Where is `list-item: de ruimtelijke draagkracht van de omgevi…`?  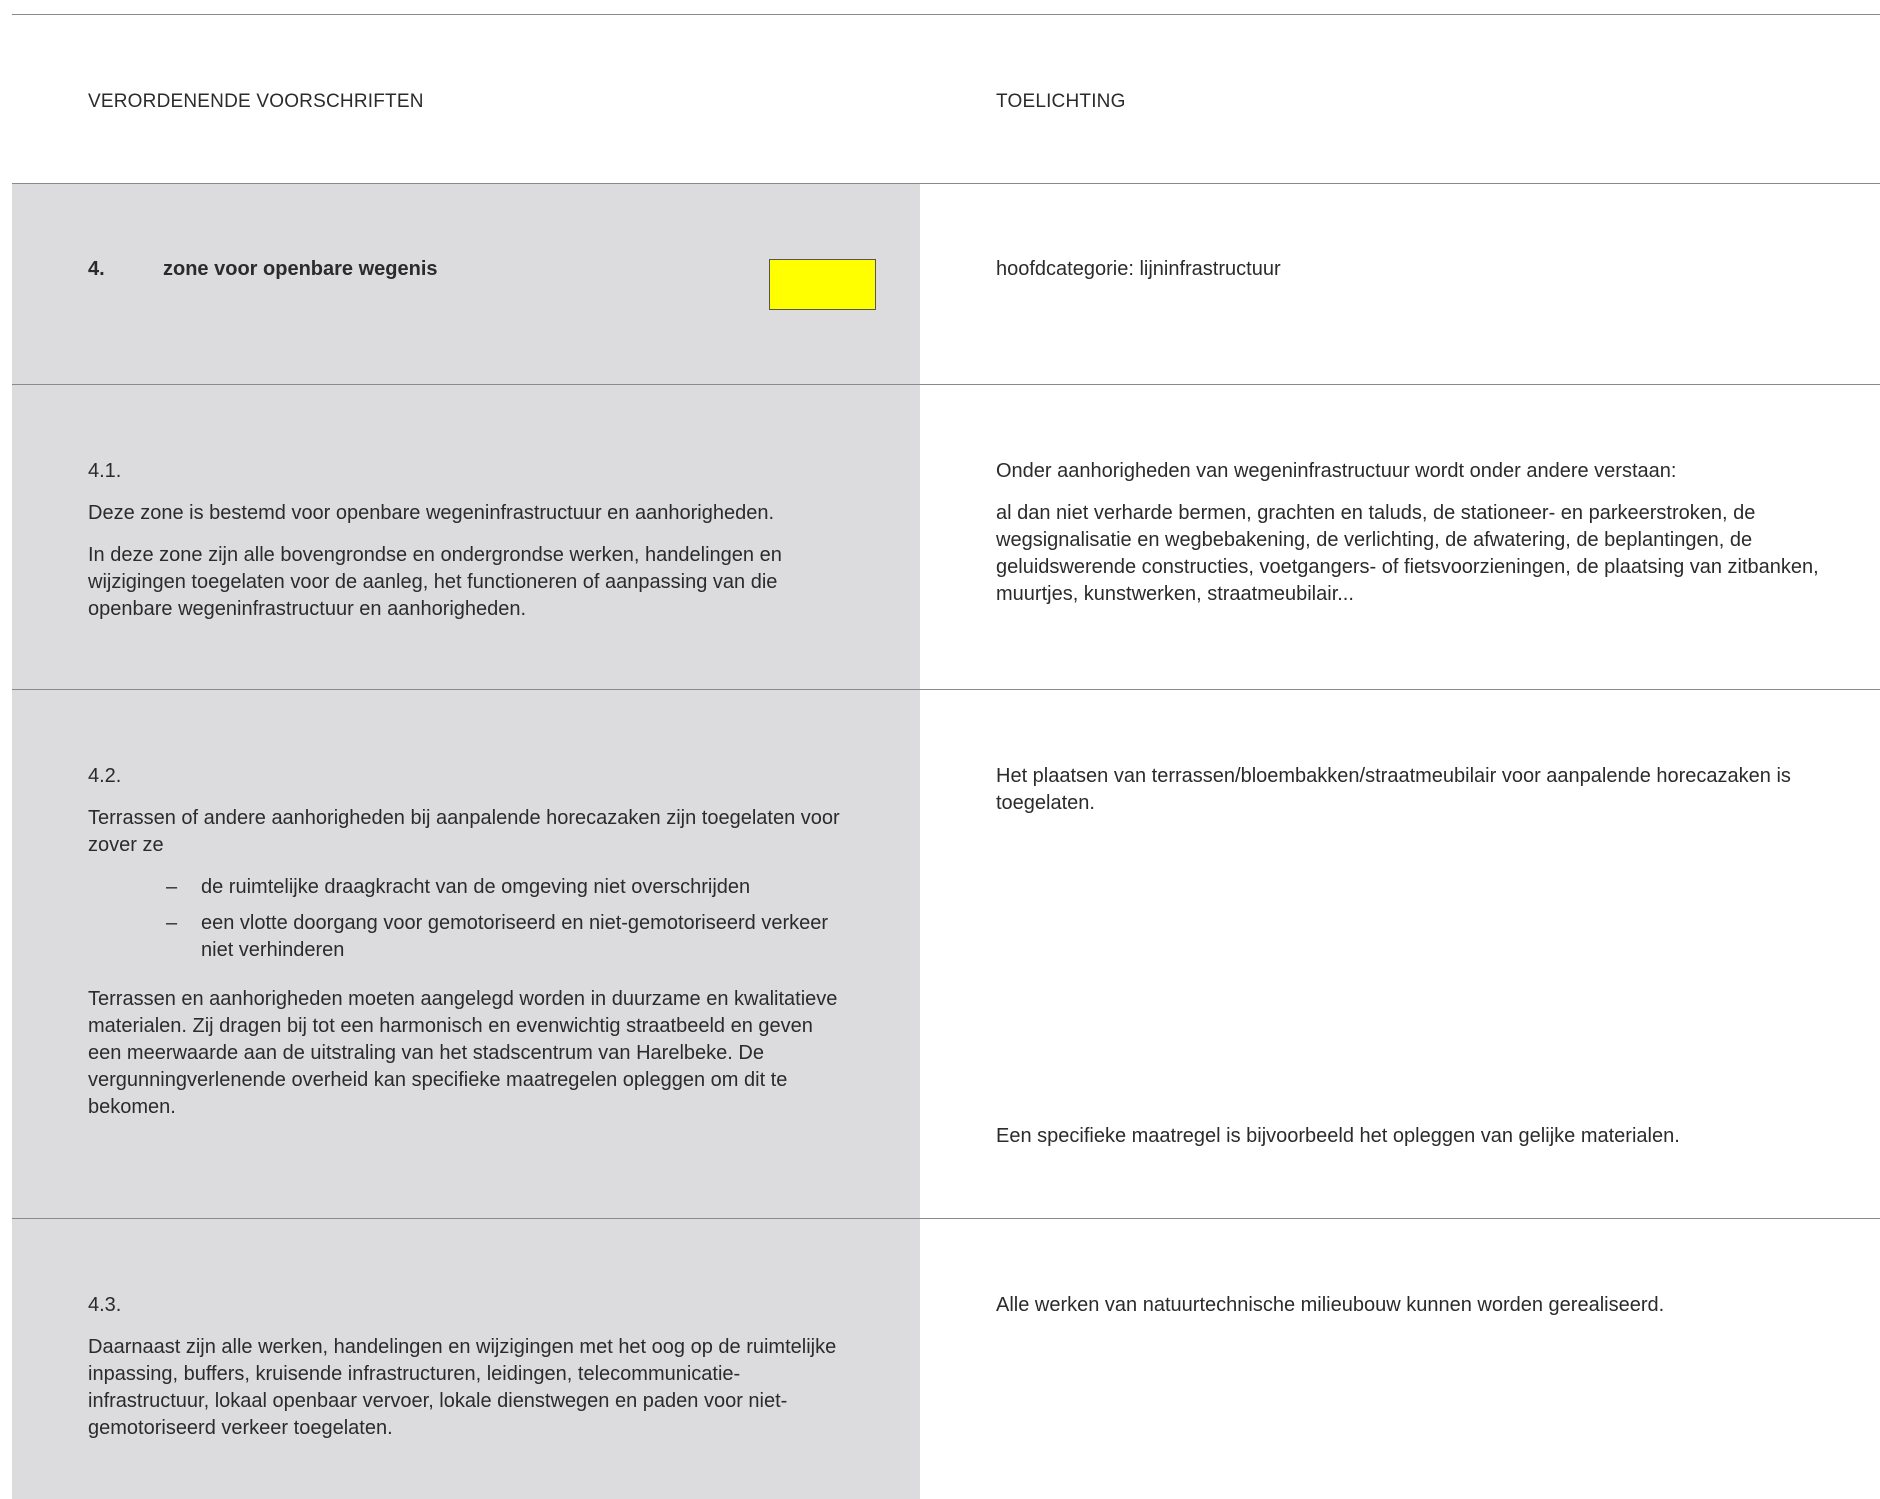
list-item: de ruimtelijke draagkracht van de omgevi… is located at coordinates (507, 887).